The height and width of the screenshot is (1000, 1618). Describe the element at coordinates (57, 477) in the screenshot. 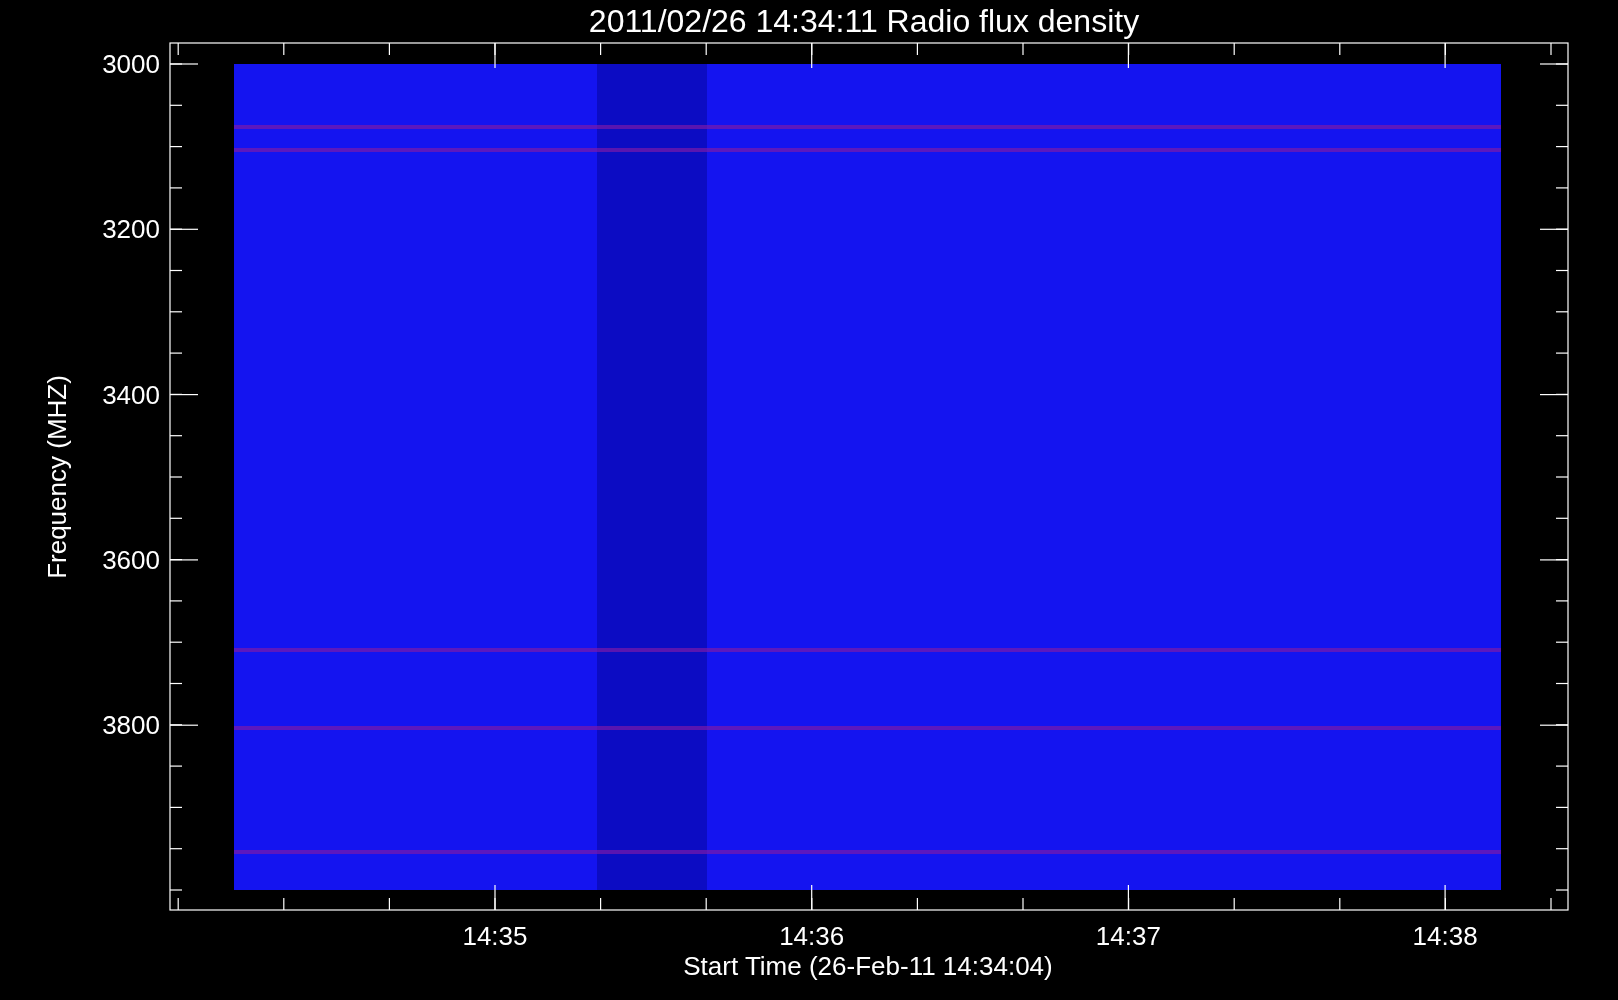

I see `y-axis-label: Frequency (MHZ)` at that location.